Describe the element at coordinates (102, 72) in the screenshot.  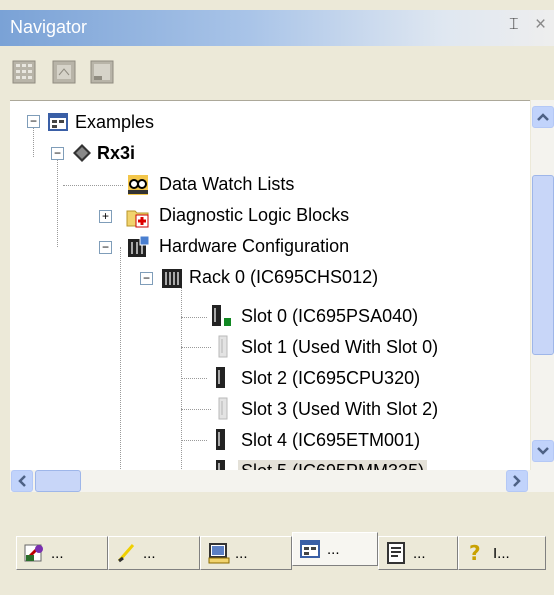
I see `list-view-icon` at that location.